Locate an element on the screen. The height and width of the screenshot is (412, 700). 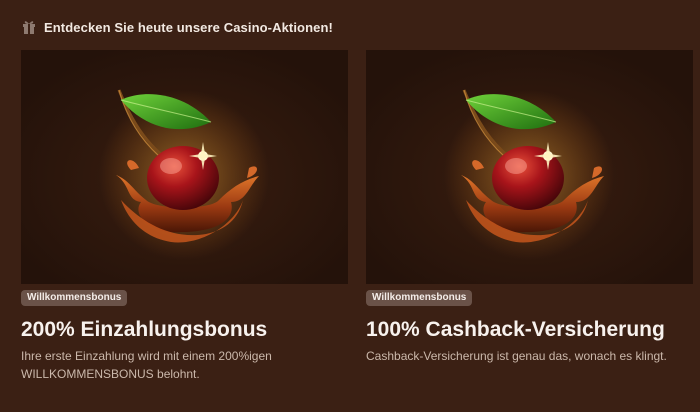
promotion-title: 200% Einzahlungsbonus is located at coordinates (144, 330).